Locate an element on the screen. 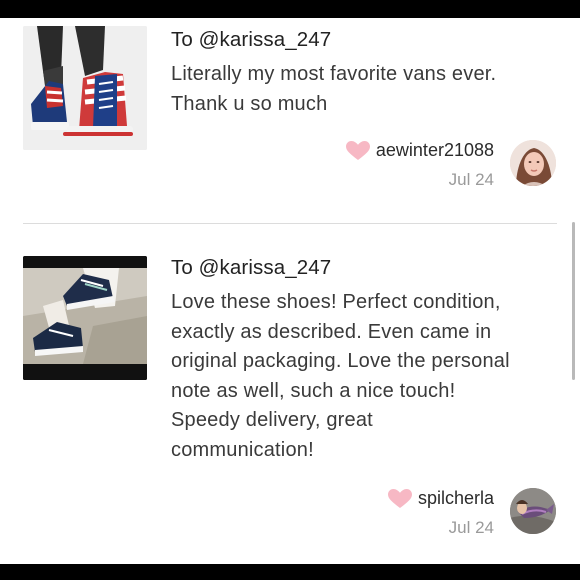 Image resolution: width=580 pixels, height=580 pixels. scrollbar is located at coordinates (573, 301).